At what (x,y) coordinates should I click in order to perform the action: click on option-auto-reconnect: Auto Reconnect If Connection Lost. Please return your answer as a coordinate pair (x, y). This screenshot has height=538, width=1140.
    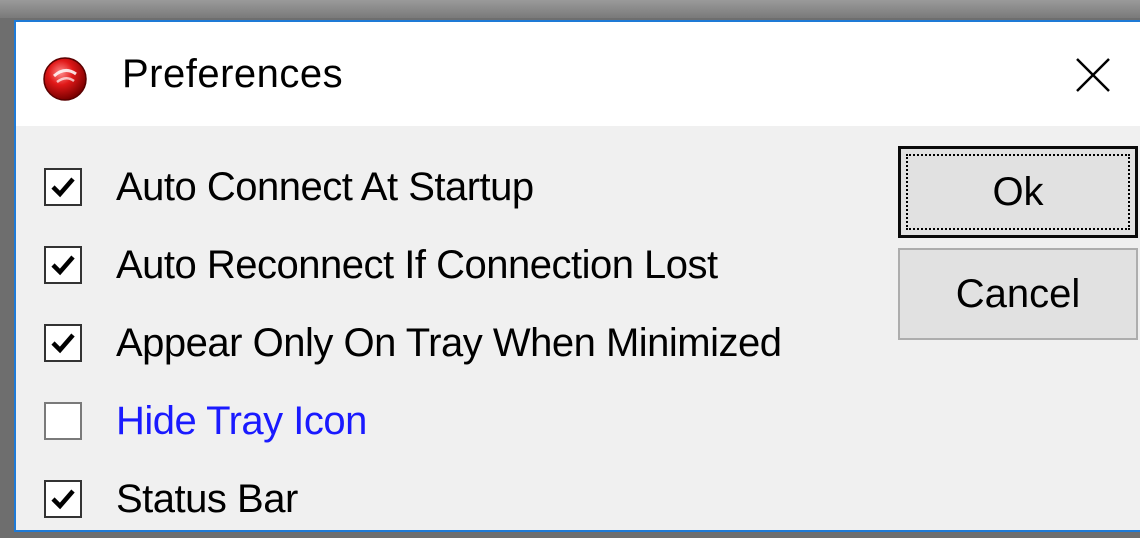
    Looking at the image, I should click on (412, 265).